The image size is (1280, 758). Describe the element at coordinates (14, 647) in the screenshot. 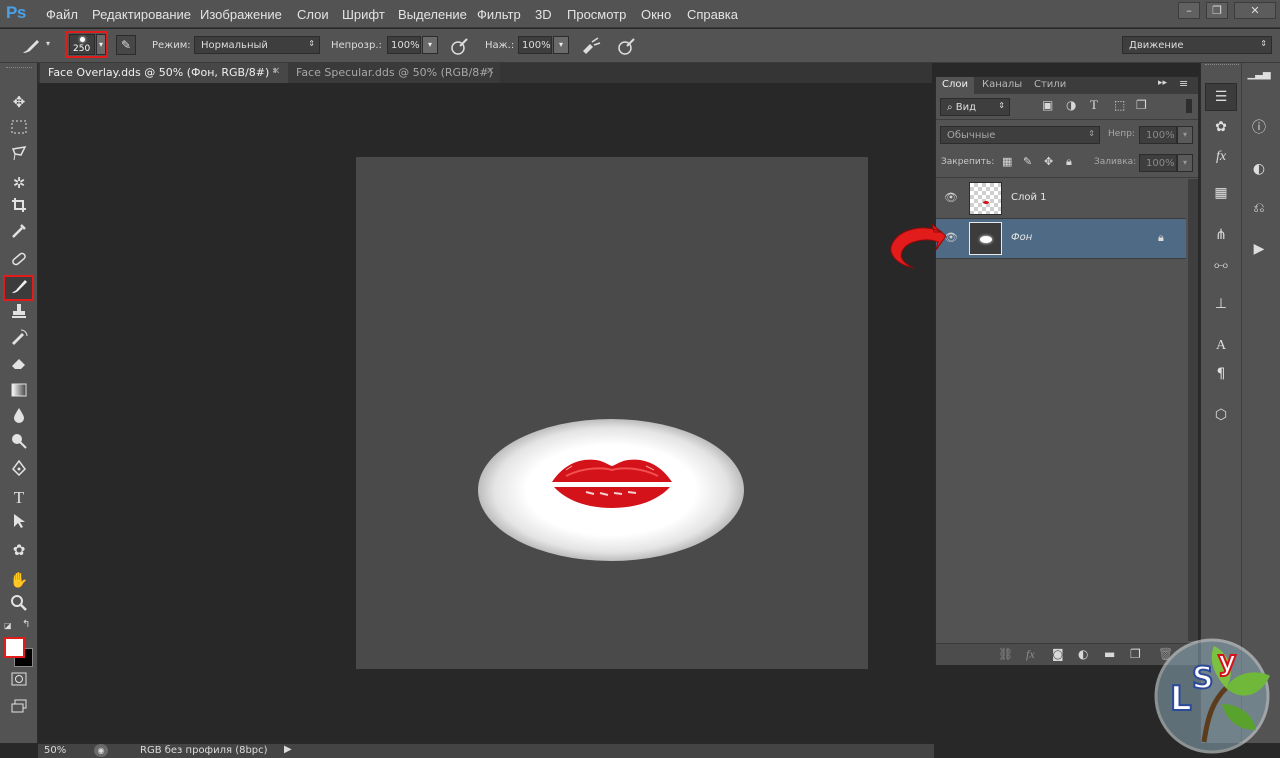

I see `foreground-color-swatch` at that location.